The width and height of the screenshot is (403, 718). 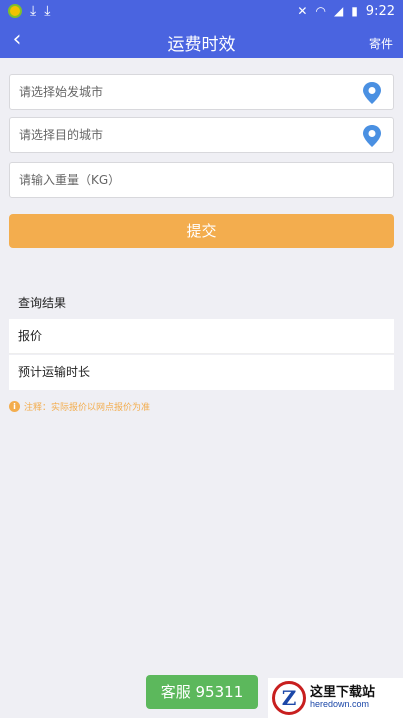 What do you see at coordinates (346, 11) in the screenshot?
I see `status-right: ✕ ◠ ◢ ▮ 9:22` at bounding box center [346, 11].